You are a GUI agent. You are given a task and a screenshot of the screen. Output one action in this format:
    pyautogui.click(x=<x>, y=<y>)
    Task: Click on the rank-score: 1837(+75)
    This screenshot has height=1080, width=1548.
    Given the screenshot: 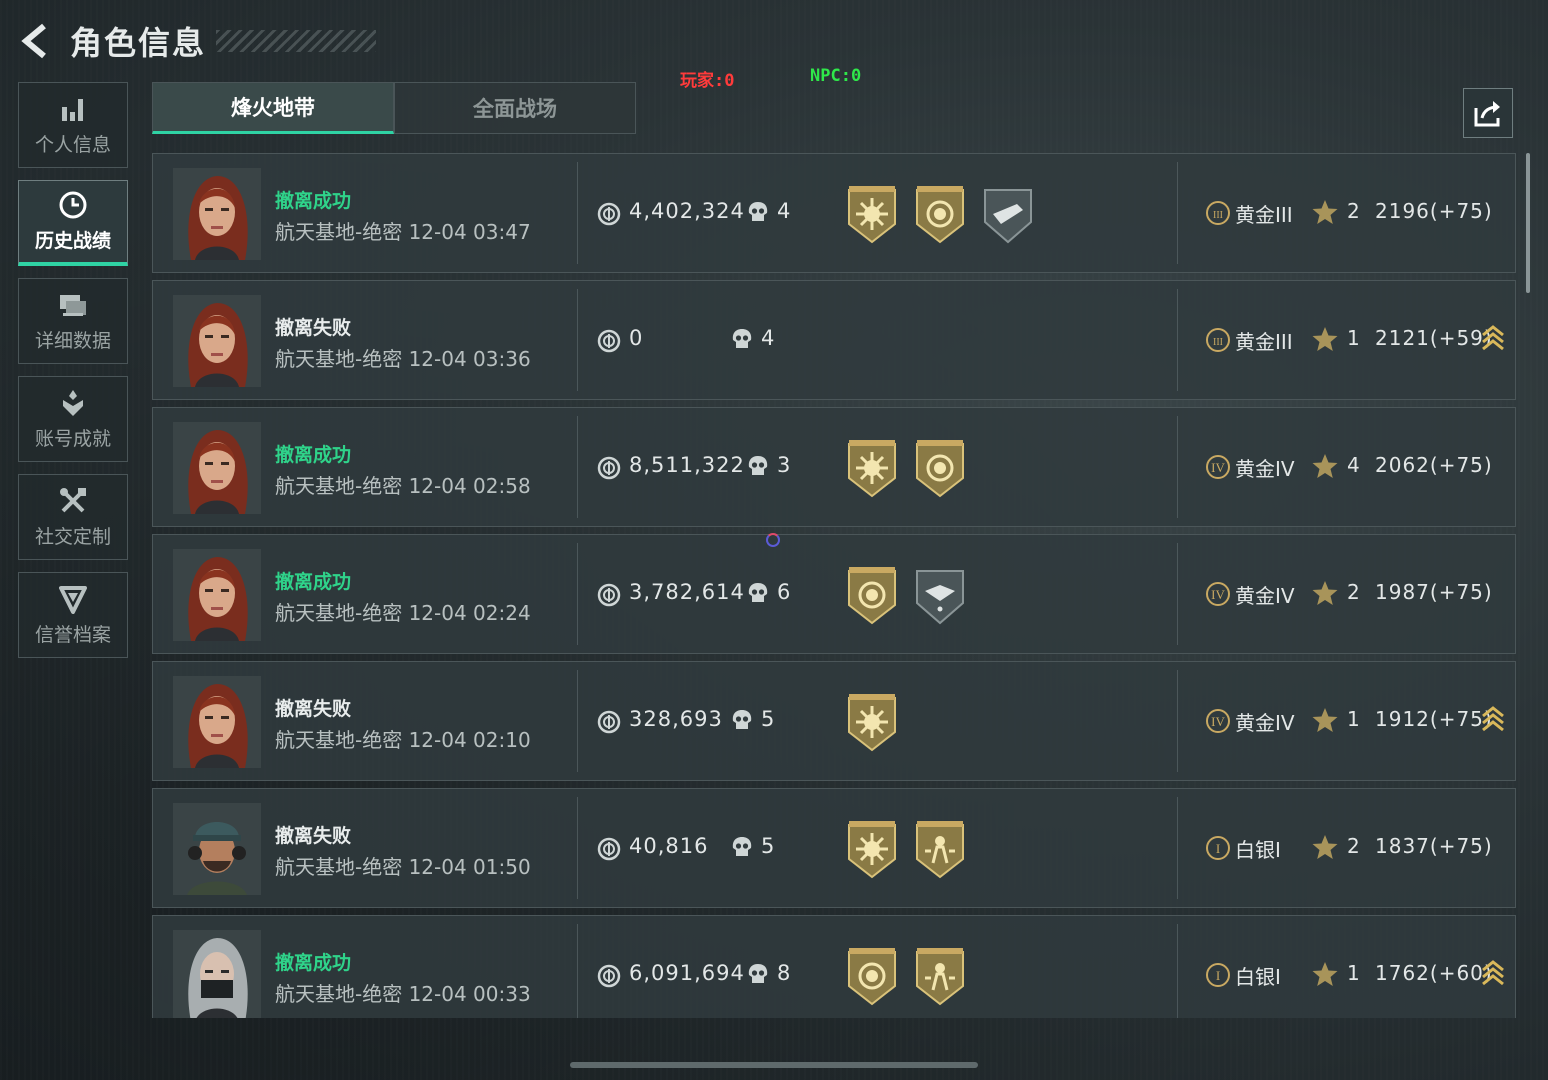 What is the action you would take?
    pyautogui.click(x=1434, y=846)
    